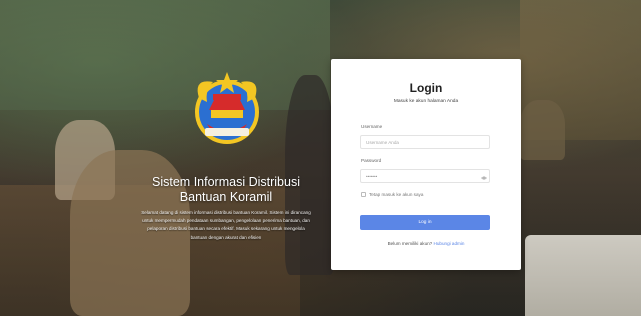  Describe the element at coordinates (372, 126) in the screenshot. I see `username-label: Username` at that location.